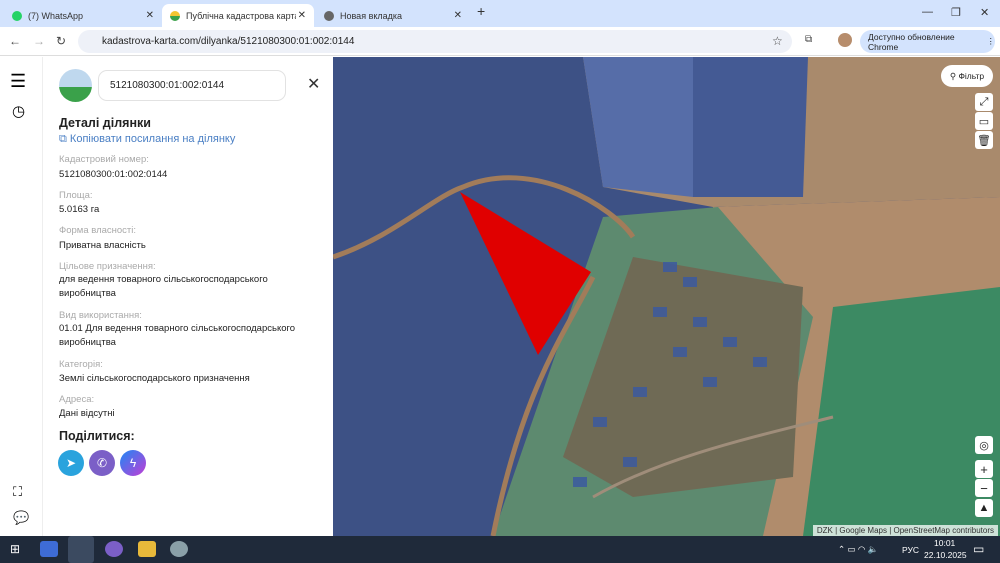 This screenshot has height=563, width=1000. I want to click on whatsapp-icon, so click(17, 15).